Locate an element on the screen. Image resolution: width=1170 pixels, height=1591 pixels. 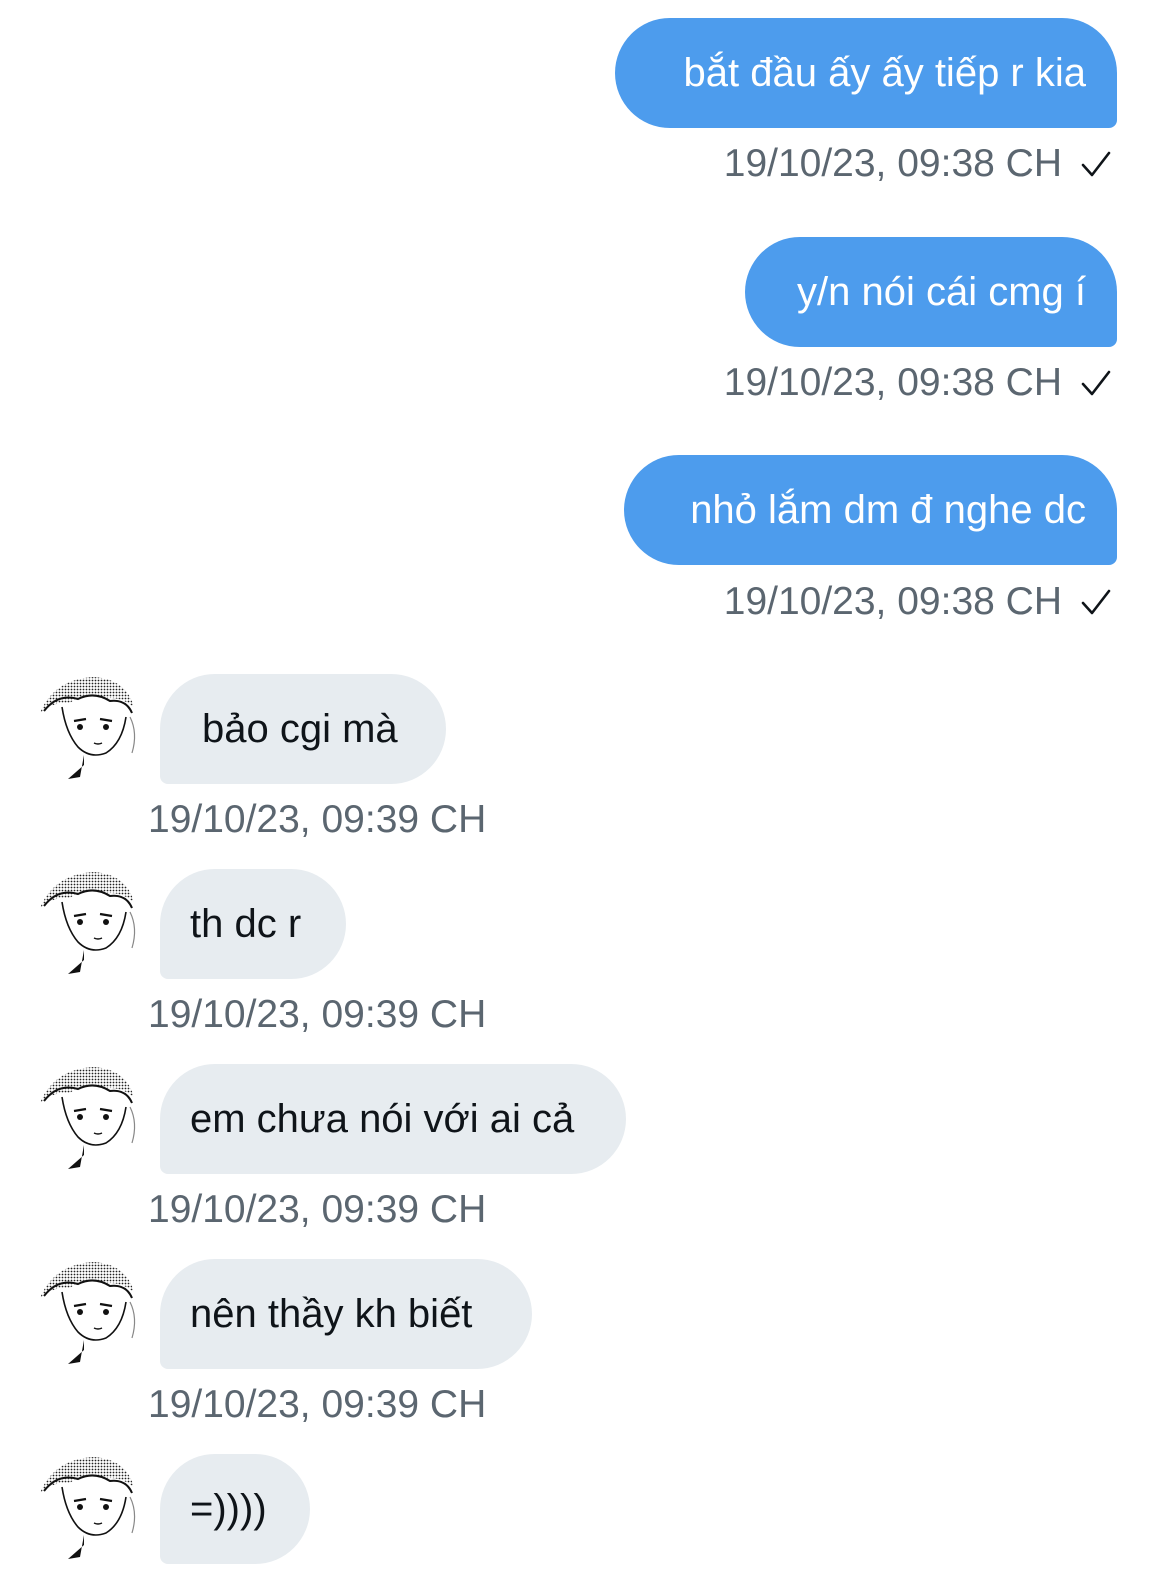
message-text: bắt đầu ấy ấy tiếp r kia is located at coordinates (884, 73).